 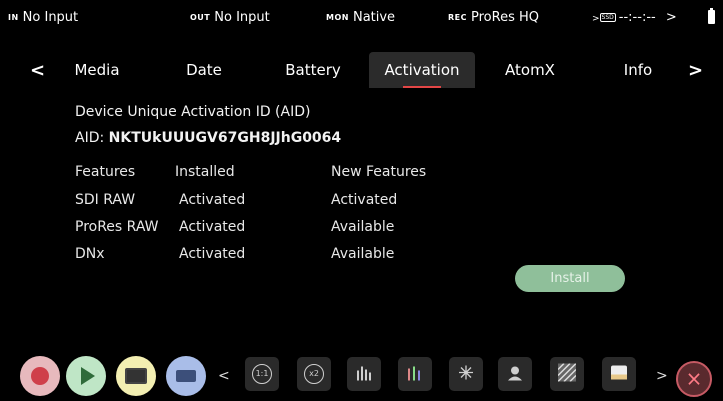 I want to click on zoom-1-1-button: 1:1, so click(x=262, y=374).